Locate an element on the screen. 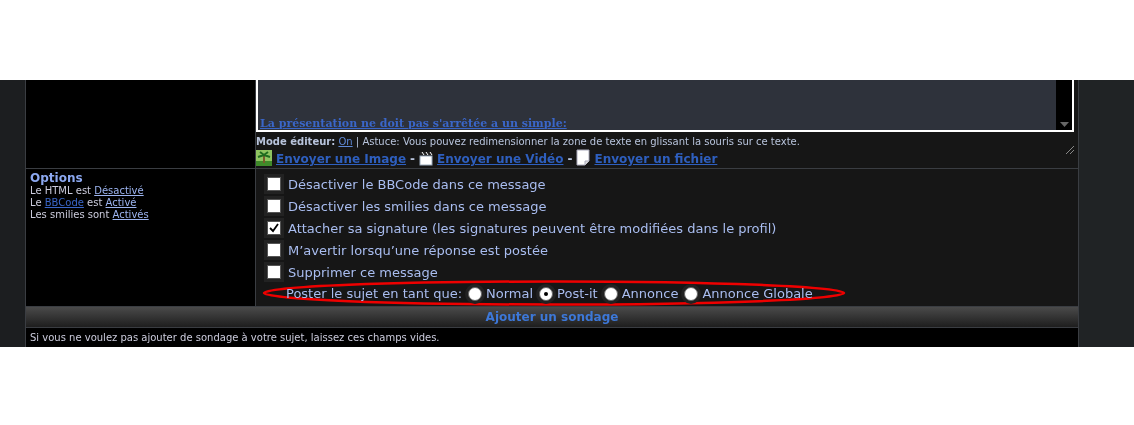 This screenshot has width=1134, height=425. poll-hint: Si vous ne voulez pas ajouter de sondage à votre sujet, laissez ces champs vides. is located at coordinates (235, 338).